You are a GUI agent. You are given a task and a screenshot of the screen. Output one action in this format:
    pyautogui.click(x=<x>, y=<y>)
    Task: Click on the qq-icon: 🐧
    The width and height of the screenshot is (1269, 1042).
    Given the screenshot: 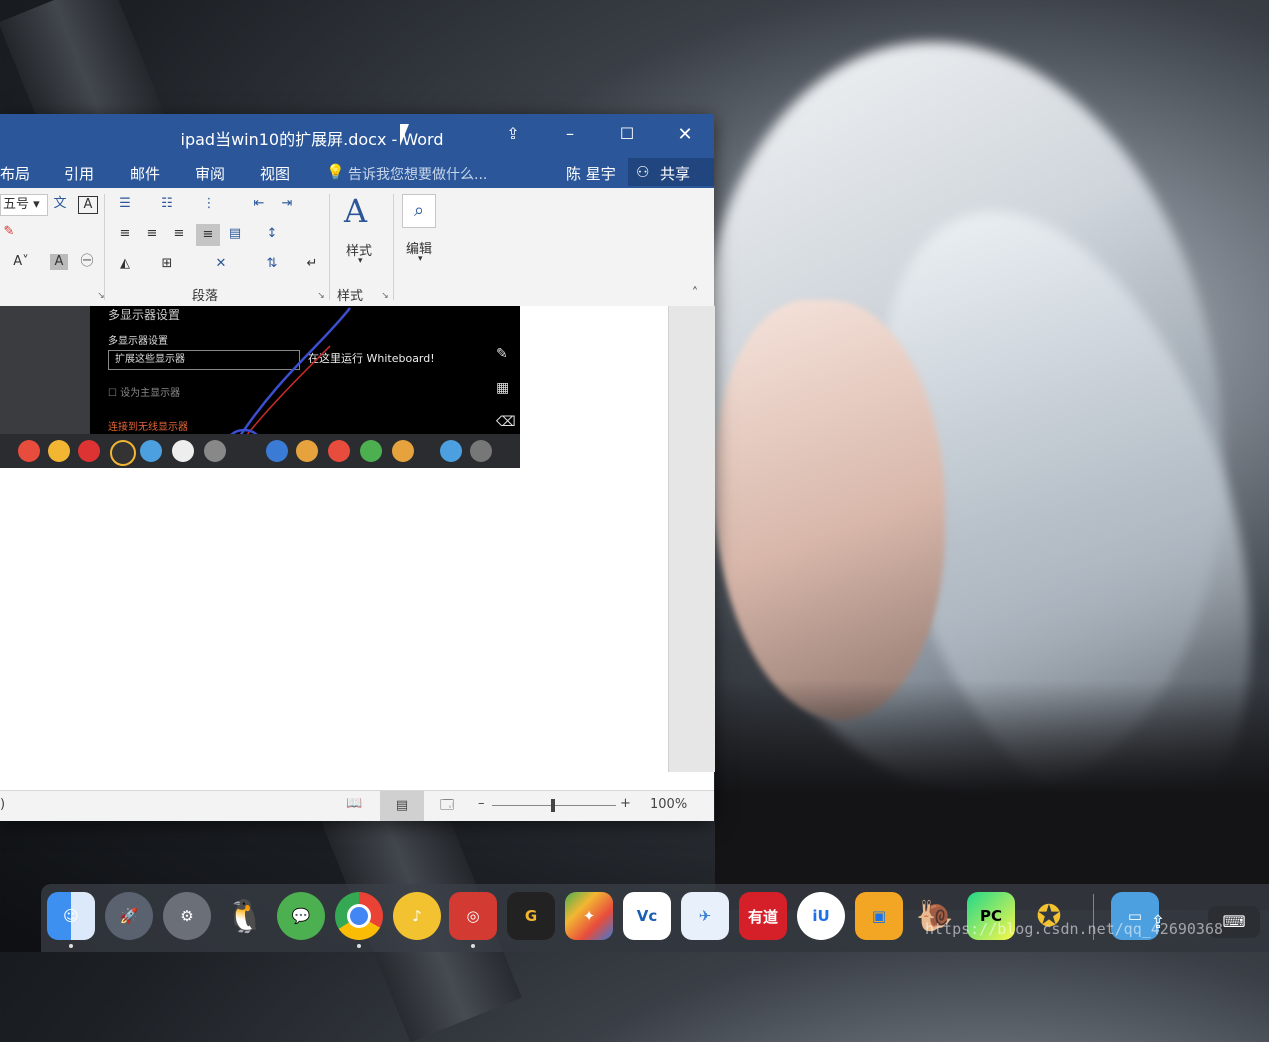 What is the action you would take?
    pyautogui.click(x=245, y=916)
    